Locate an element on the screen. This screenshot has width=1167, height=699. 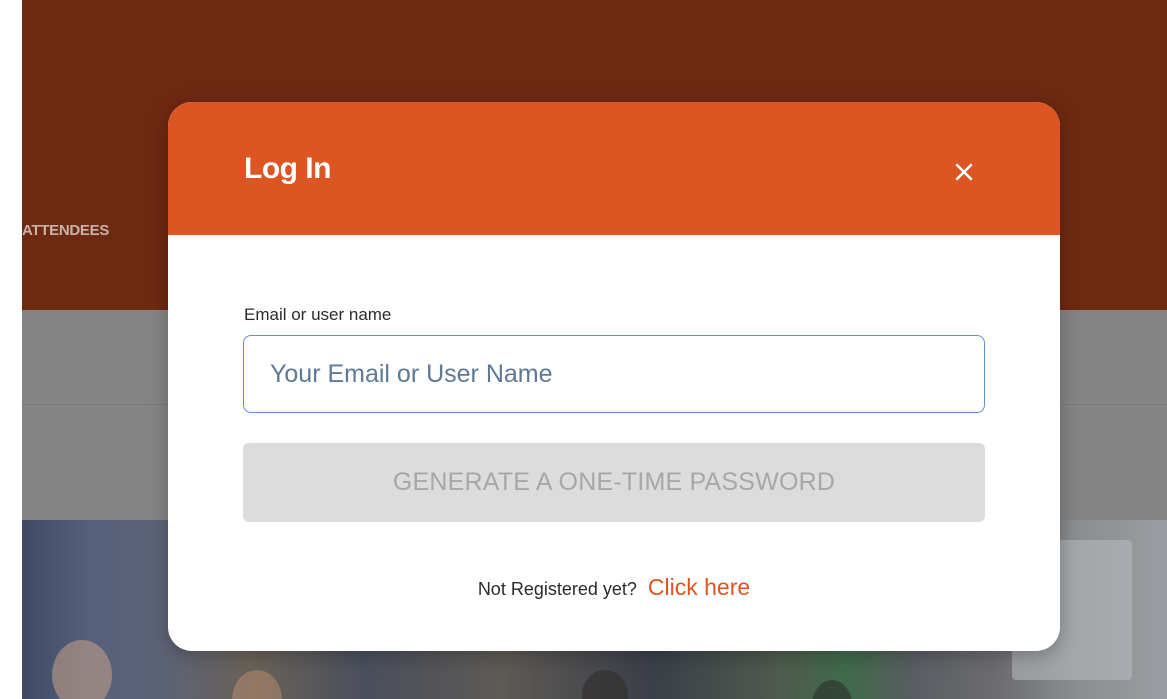
register-prompt-line: Not Registered yet? Click here is located at coordinates (614, 587).